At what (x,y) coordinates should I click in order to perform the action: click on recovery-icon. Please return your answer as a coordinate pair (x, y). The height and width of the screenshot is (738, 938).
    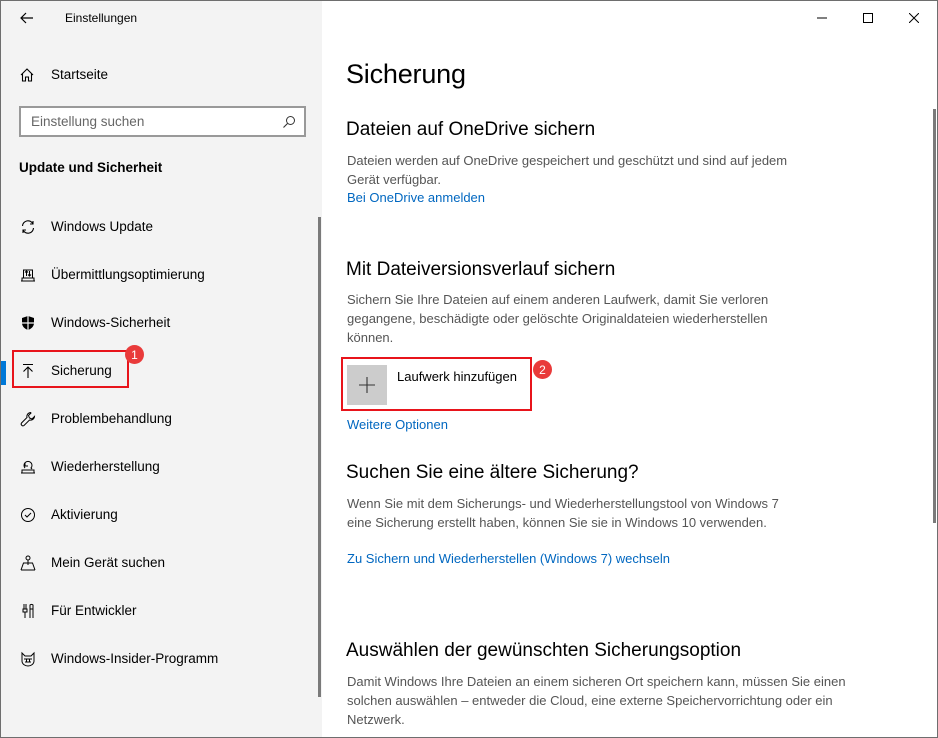
    Looking at the image, I should click on (28, 467).